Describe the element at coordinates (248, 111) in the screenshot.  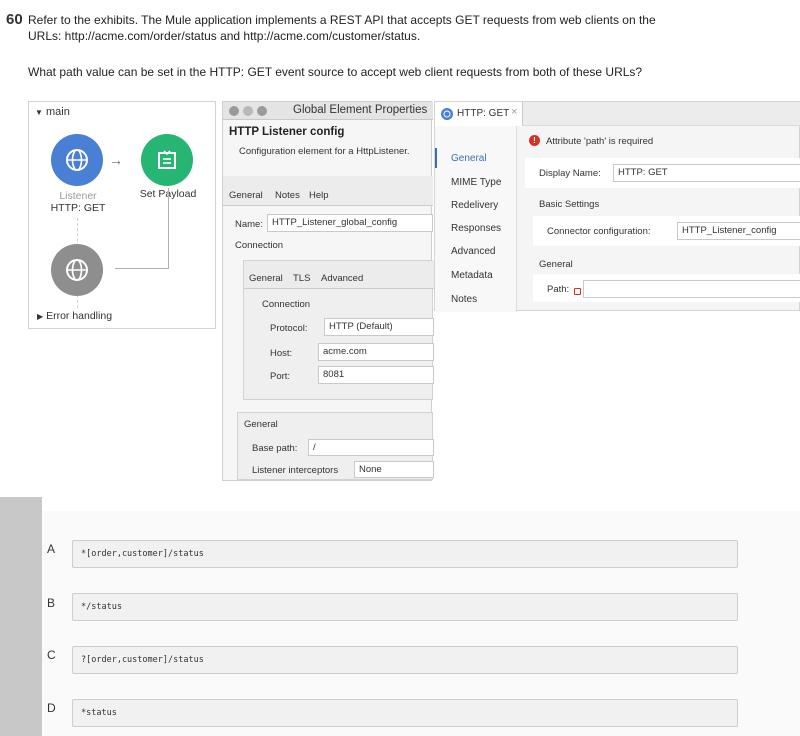
I see `window-minimize-icon` at that location.